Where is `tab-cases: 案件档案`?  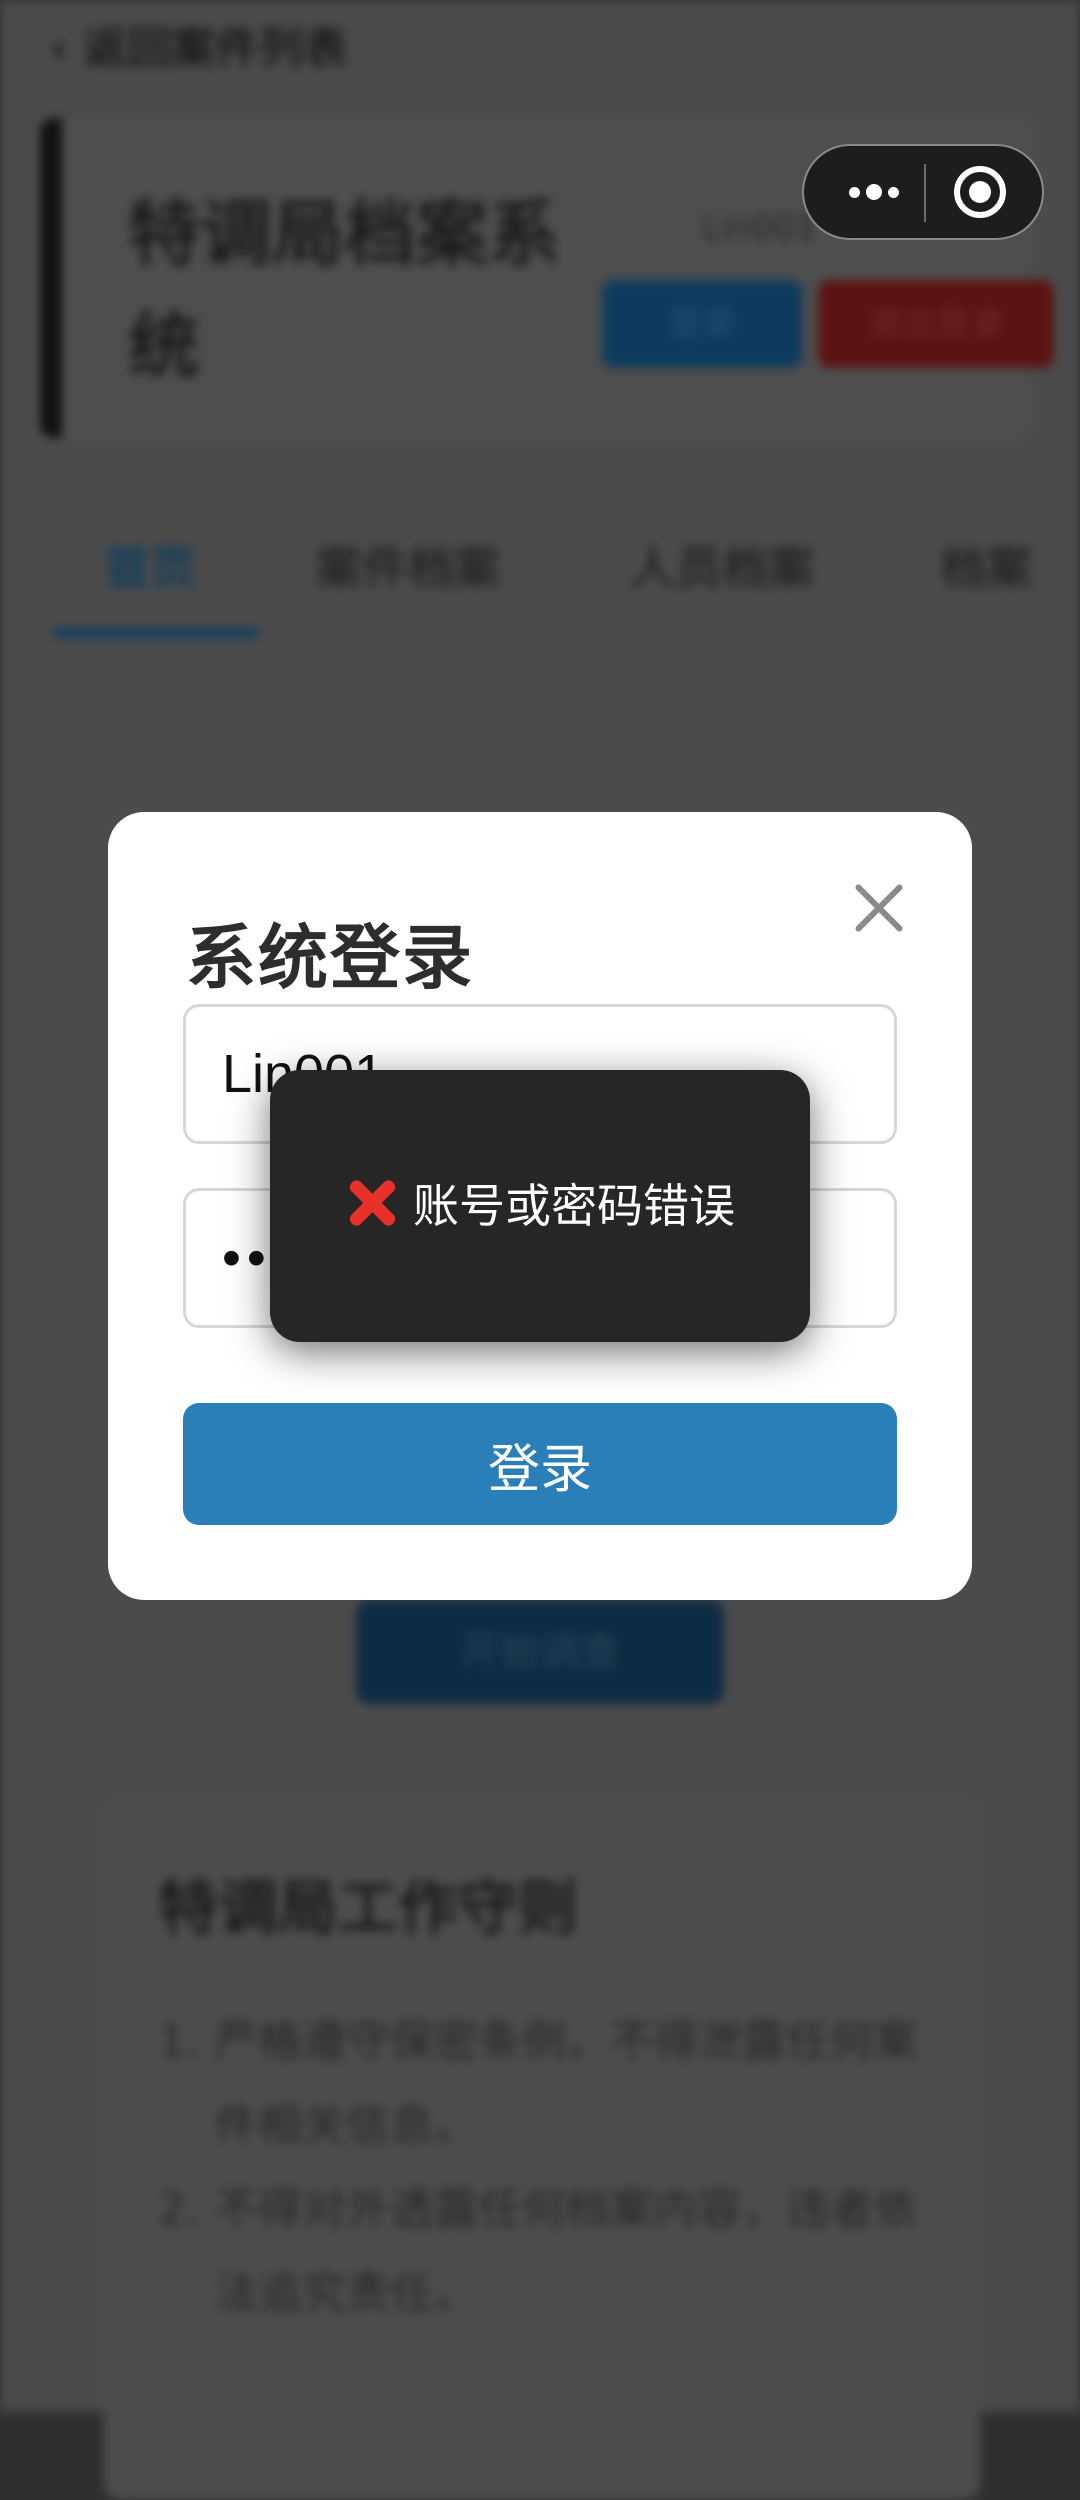 tab-cases: 案件档案 is located at coordinates (408, 568).